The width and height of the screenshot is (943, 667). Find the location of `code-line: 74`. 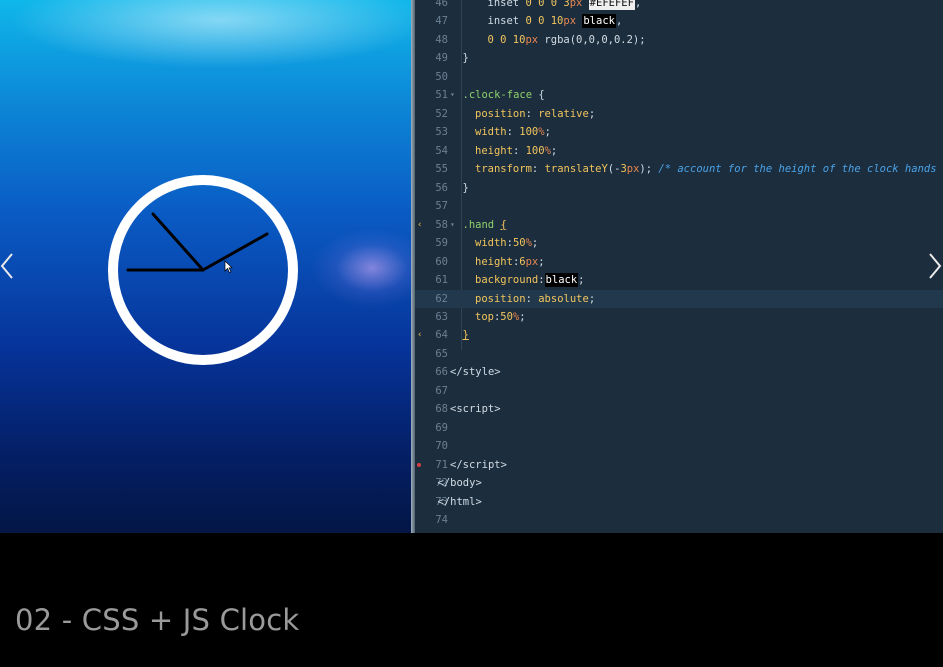

code-line: 74 is located at coordinates (679, 520).